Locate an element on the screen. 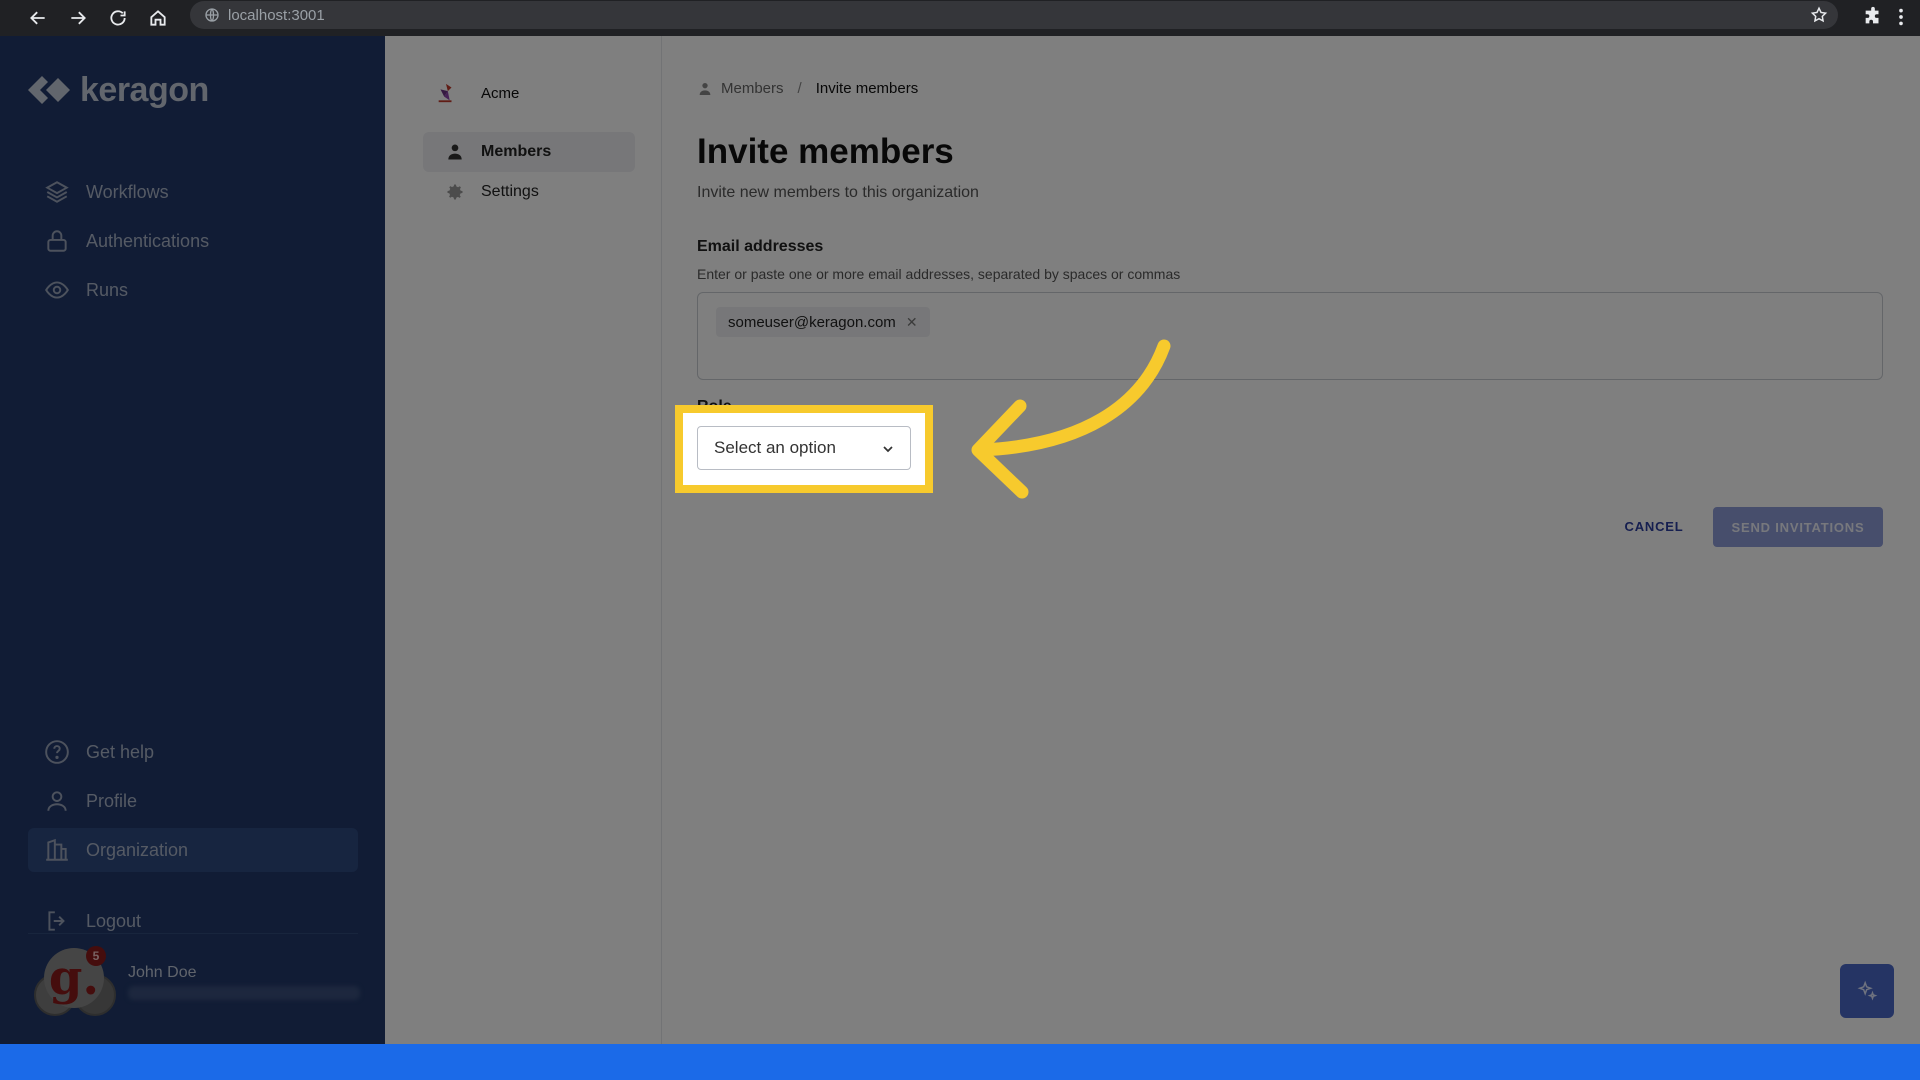 The image size is (1920, 1080). subnav-settings: Settings is located at coordinates (529, 192).